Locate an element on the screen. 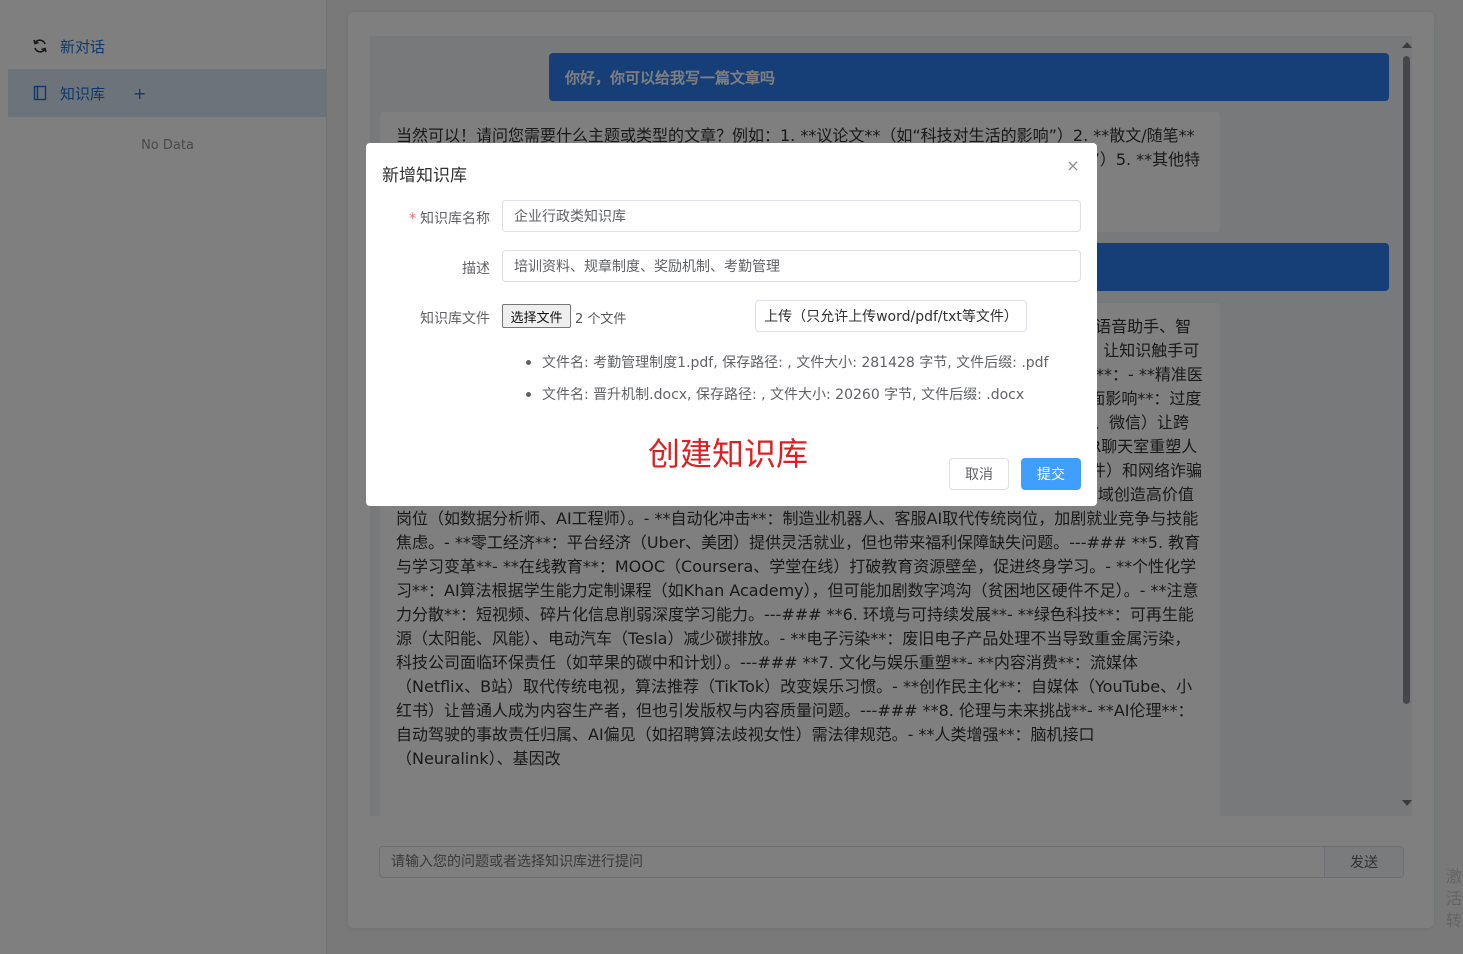 The height and width of the screenshot is (954, 1463). name-label: * 知识库名称 is located at coordinates (428, 218).